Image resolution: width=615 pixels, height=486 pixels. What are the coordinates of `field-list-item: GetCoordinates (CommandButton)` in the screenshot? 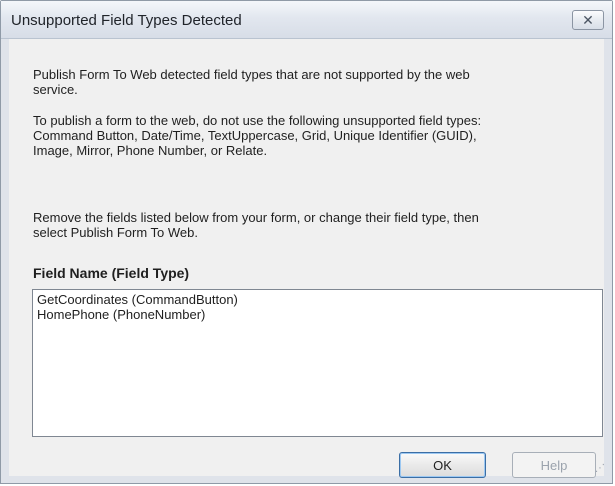 It's located at (317, 299).